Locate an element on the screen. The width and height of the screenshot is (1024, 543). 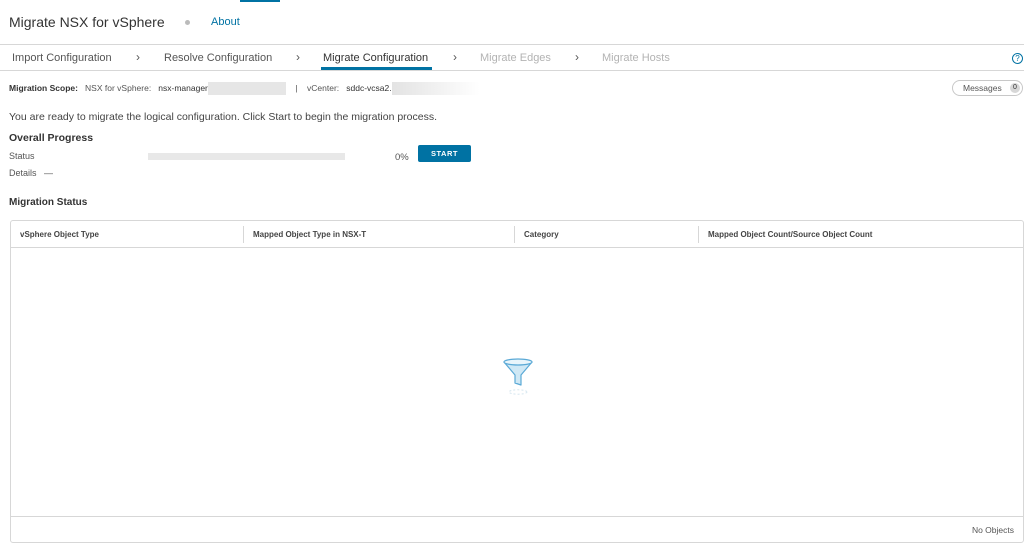
about-link: About is located at coordinates (225, 22).